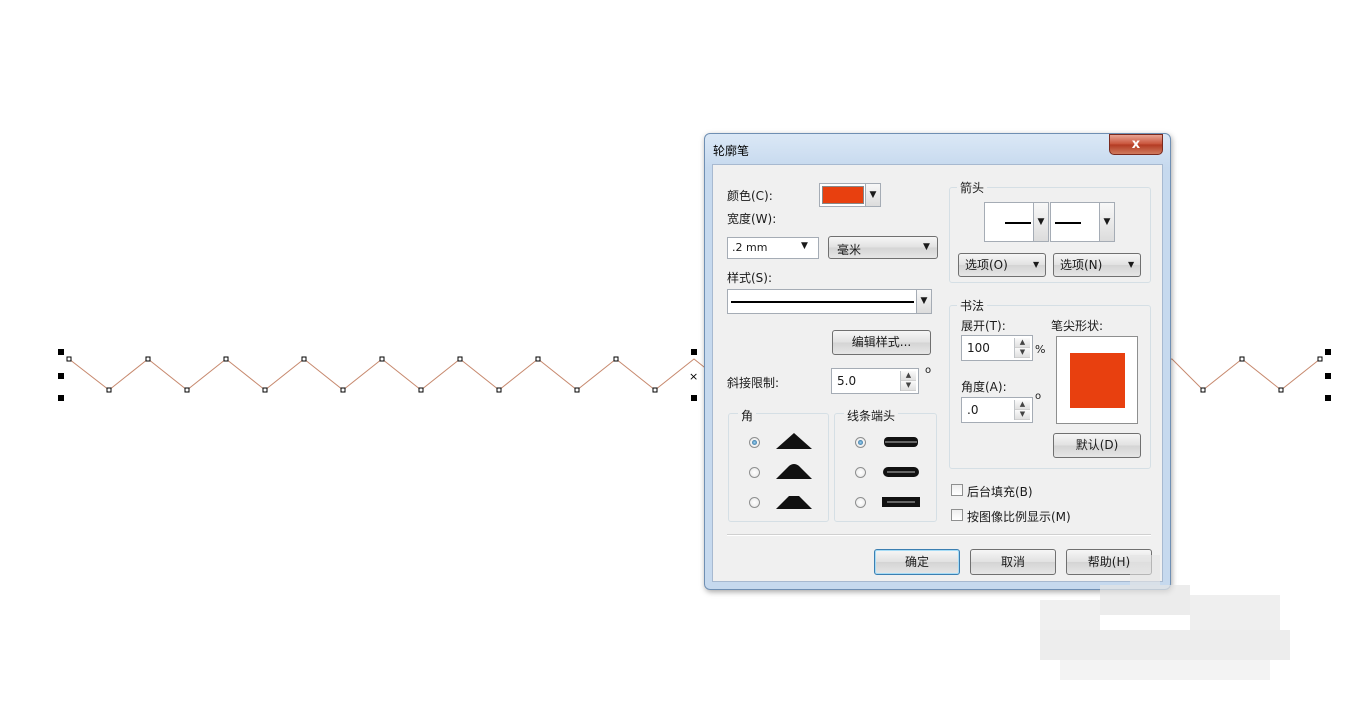 The image size is (1356, 702). Describe the element at coordinates (984, 387) in the screenshot. I see `angle-label: 角度(A):` at that location.